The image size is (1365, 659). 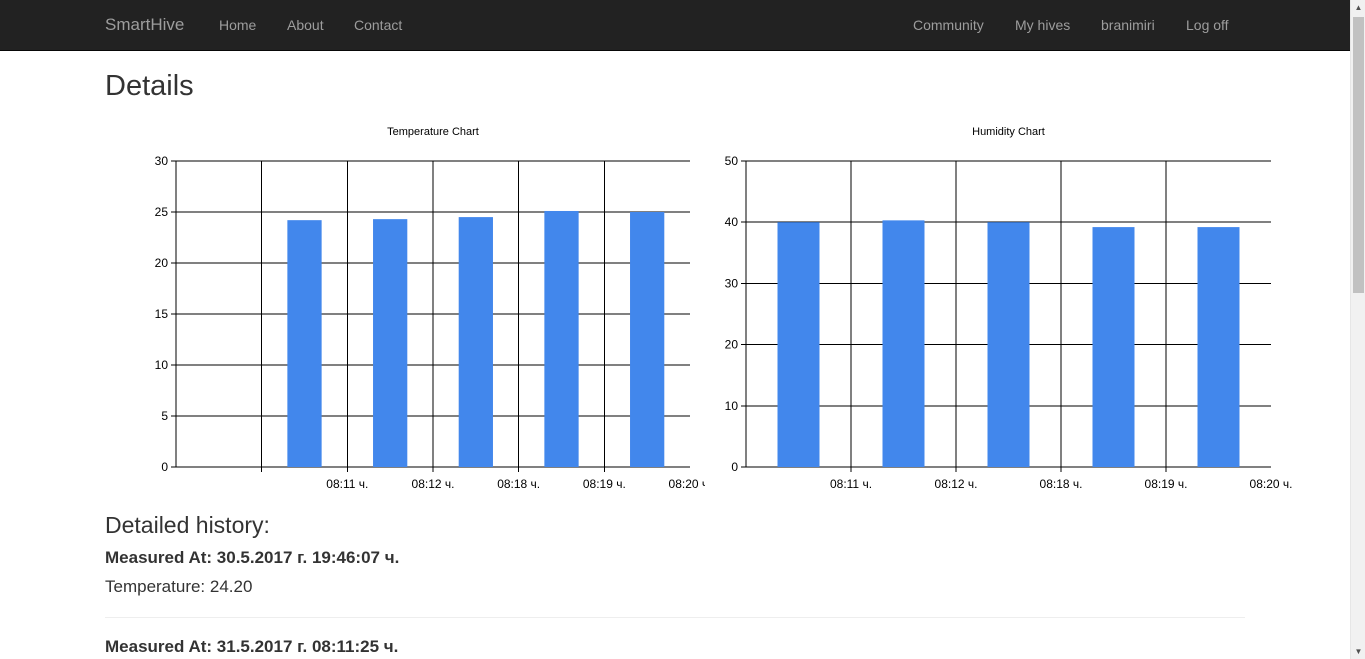 What do you see at coordinates (187, 525) in the screenshot?
I see `history-section-title: Detailed history:` at bounding box center [187, 525].